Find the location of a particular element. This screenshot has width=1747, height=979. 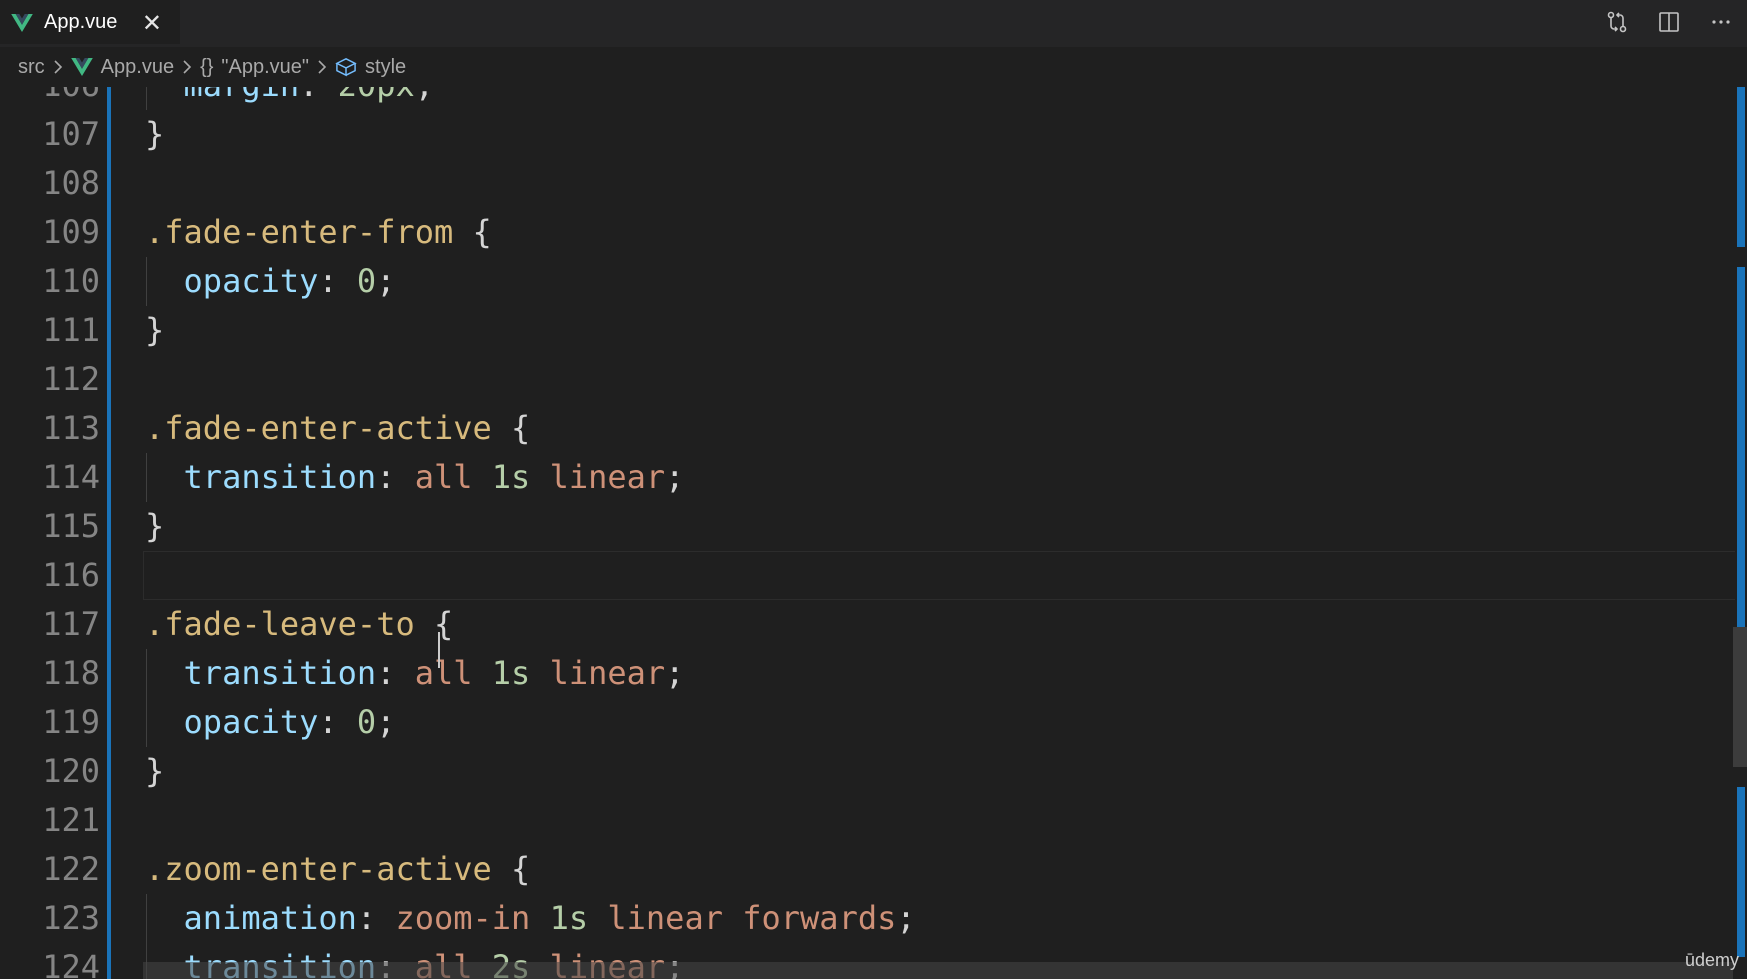

code-token: 1s is located at coordinates (511, 477).